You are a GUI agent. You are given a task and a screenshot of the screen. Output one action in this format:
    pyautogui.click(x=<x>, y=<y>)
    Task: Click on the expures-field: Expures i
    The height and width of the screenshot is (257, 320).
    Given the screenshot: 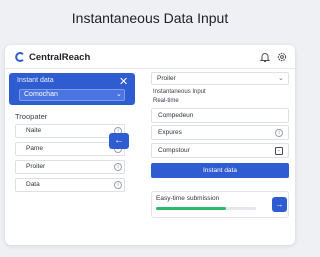 What is the action you would take?
    pyautogui.click(x=220, y=132)
    